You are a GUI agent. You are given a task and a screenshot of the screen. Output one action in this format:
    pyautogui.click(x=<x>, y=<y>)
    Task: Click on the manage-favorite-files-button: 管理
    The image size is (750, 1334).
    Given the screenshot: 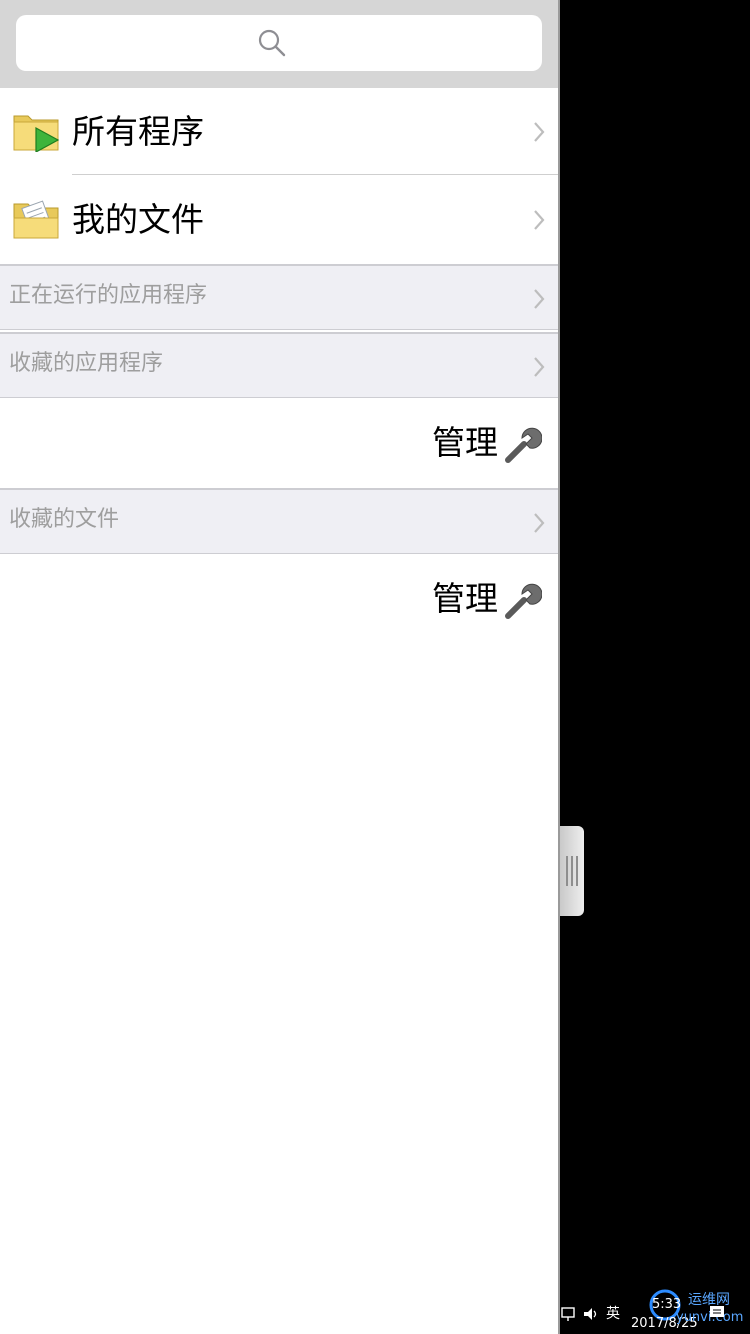 What is the action you would take?
    pyautogui.click(x=482, y=600)
    